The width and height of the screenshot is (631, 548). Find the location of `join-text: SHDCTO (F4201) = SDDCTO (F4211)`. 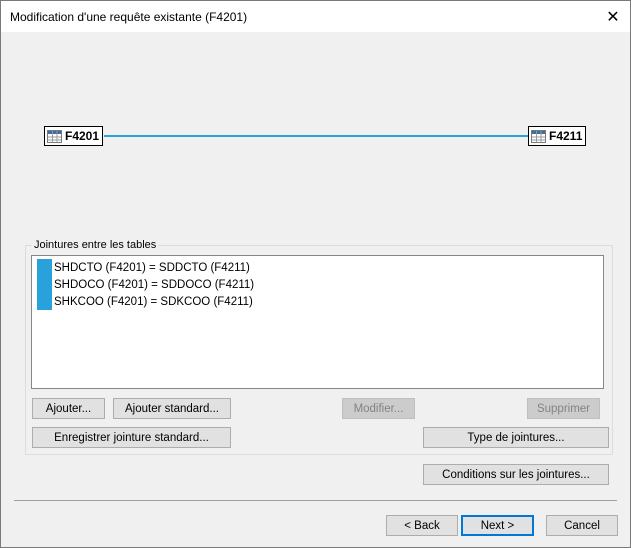

join-text: SHDCTO (F4201) = SDDCTO (F4211) is located at coordinates (152, 267).